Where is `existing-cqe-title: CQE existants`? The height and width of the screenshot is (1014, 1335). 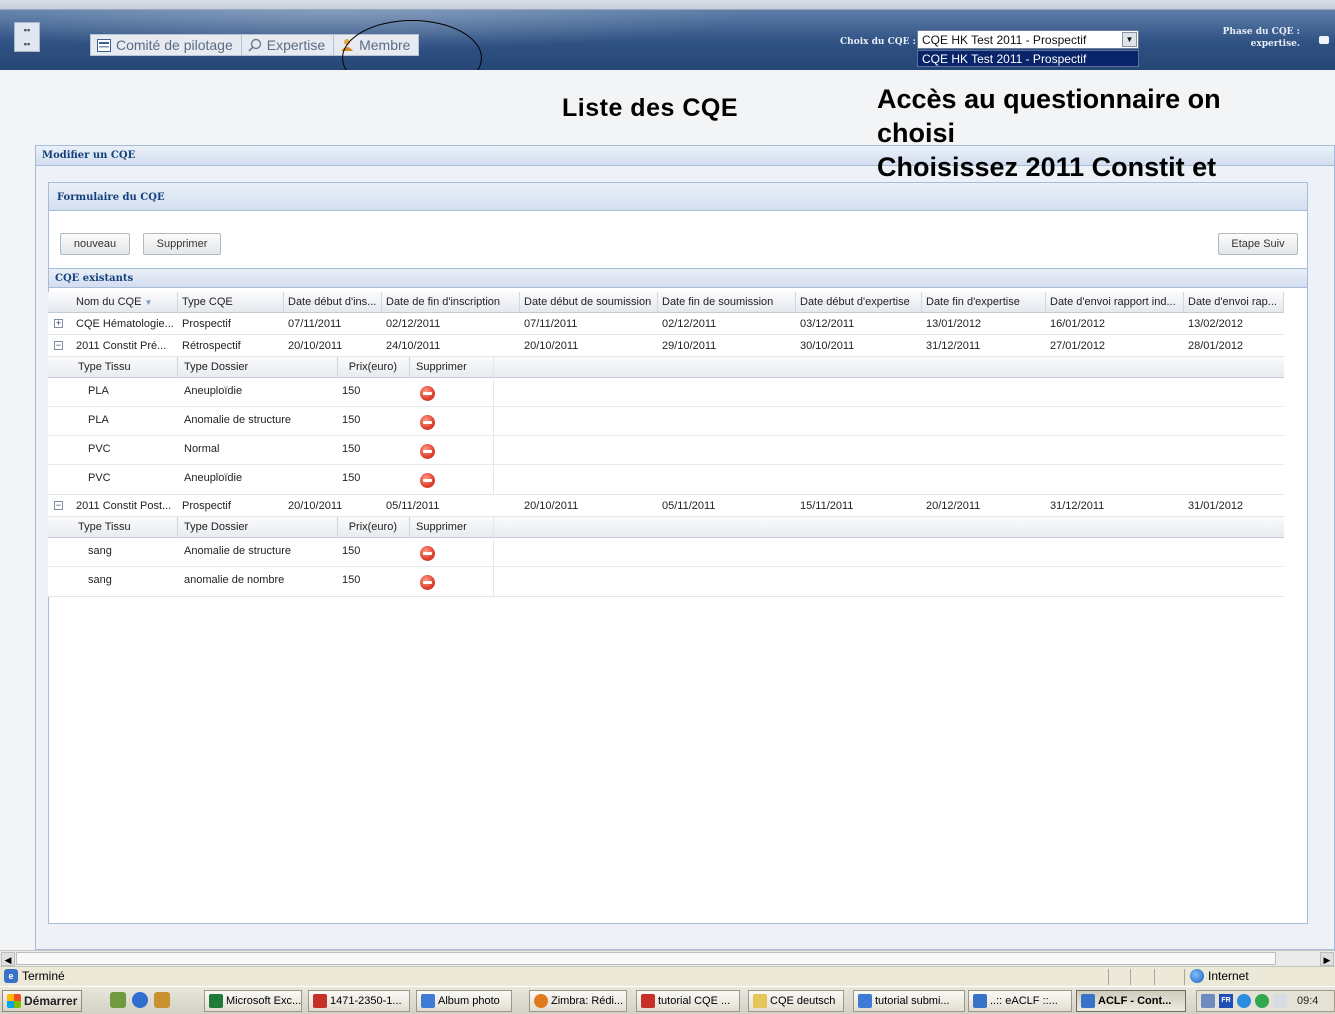 existing-cqe-title: CQE existants is located at coordinates (678, 278).